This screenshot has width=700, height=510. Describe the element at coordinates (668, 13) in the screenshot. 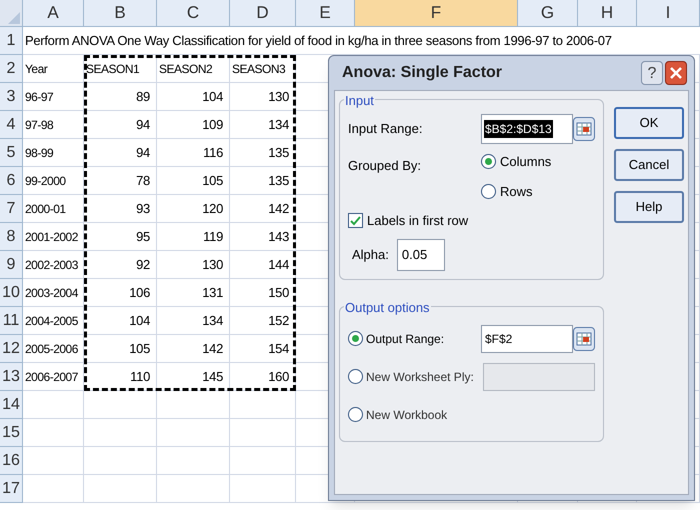

I see `column-header: I` at that location.